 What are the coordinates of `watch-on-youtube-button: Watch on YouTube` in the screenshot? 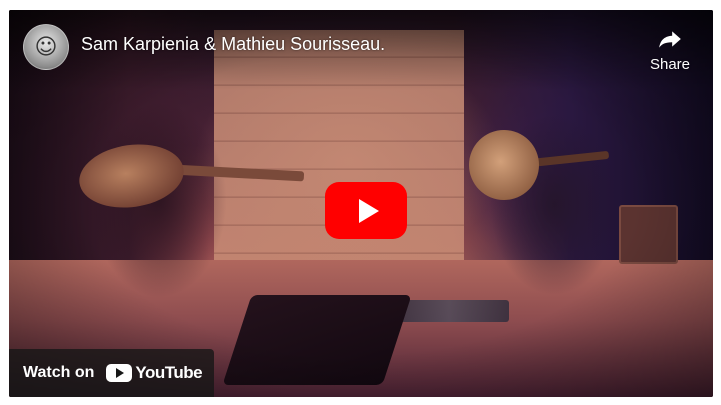 It's located at (111, 373).